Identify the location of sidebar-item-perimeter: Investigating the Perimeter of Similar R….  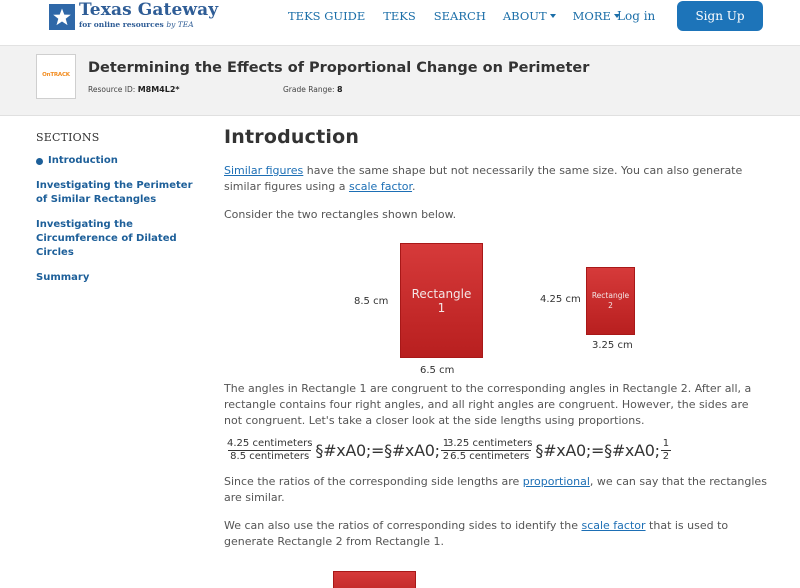
(121, 193).